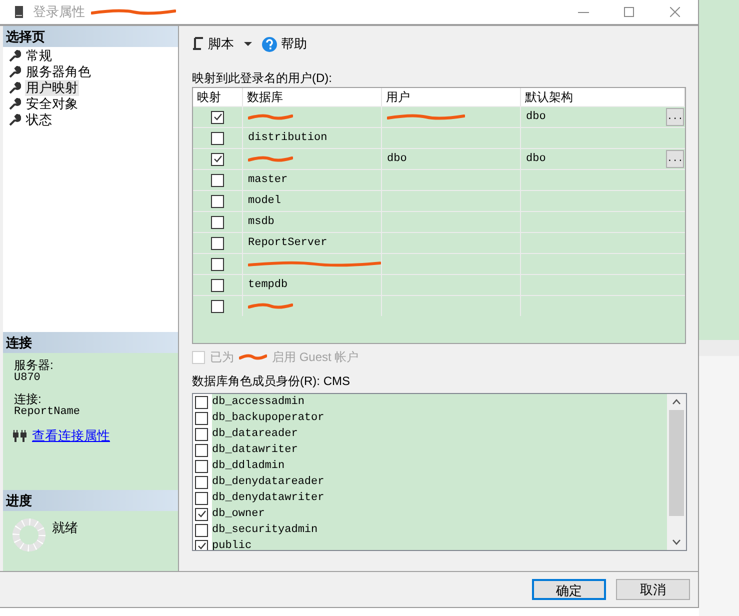 The image size is (739, 616). I want to click on table-cell-text: distribution, so click(288, 138).